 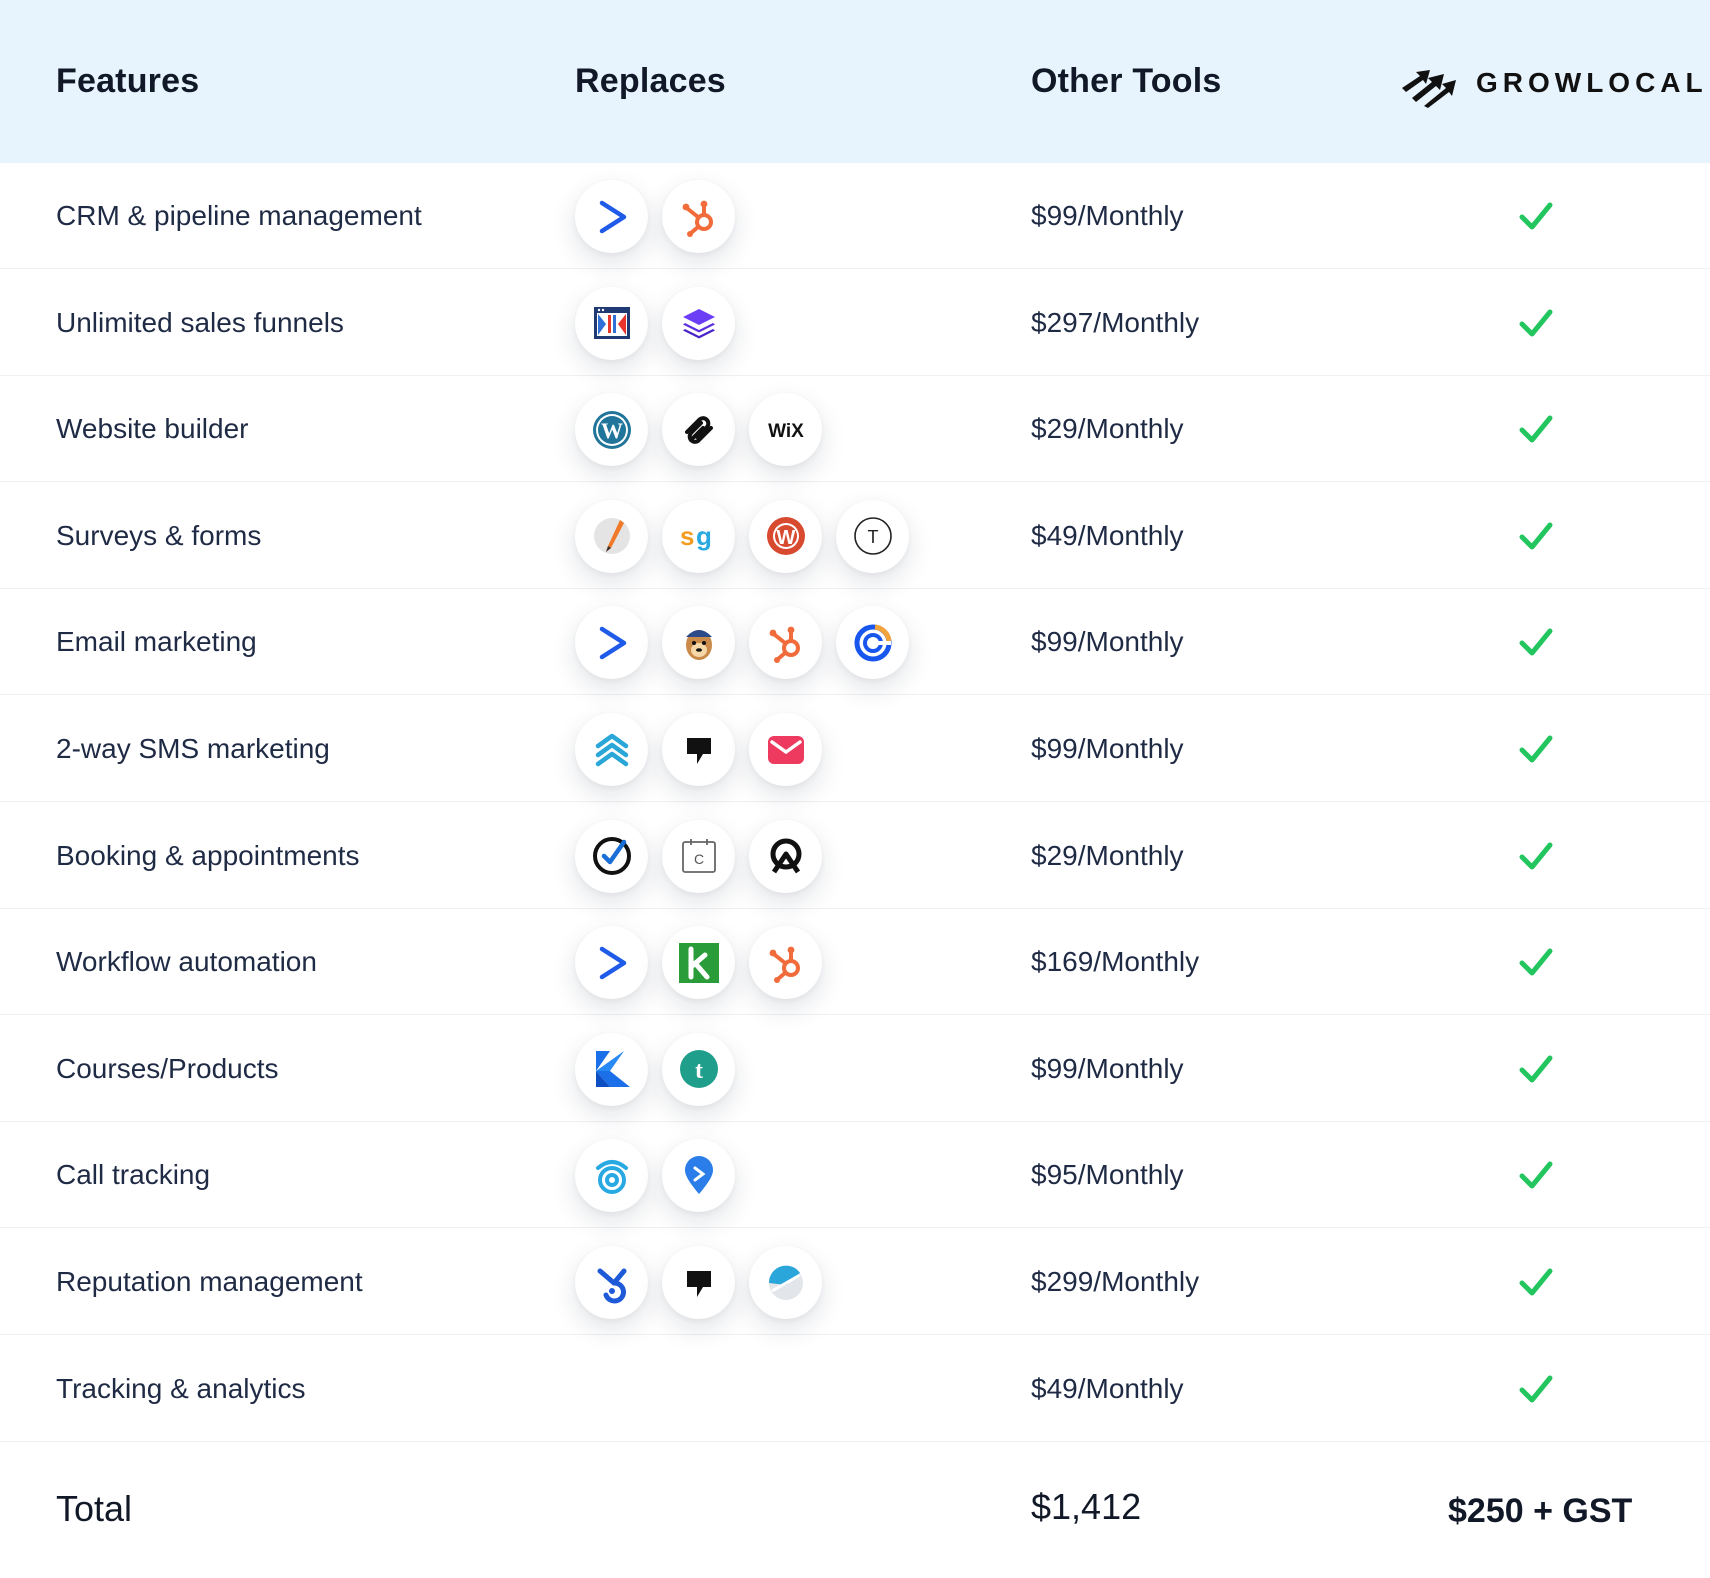 What do you see at coordinates (785, 856) in the screenshot?
I see `acuity-icon` at bounding box center [785, 856].